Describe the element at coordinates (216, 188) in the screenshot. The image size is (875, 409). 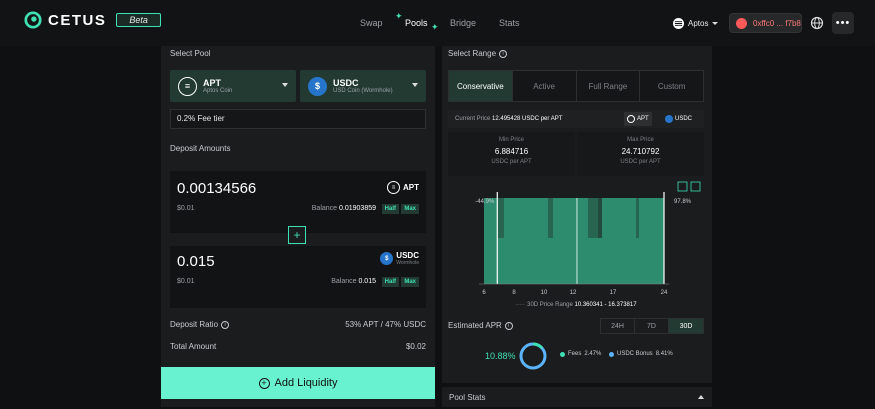
I see `deposit-a-amount: 0.00134566` at that location.